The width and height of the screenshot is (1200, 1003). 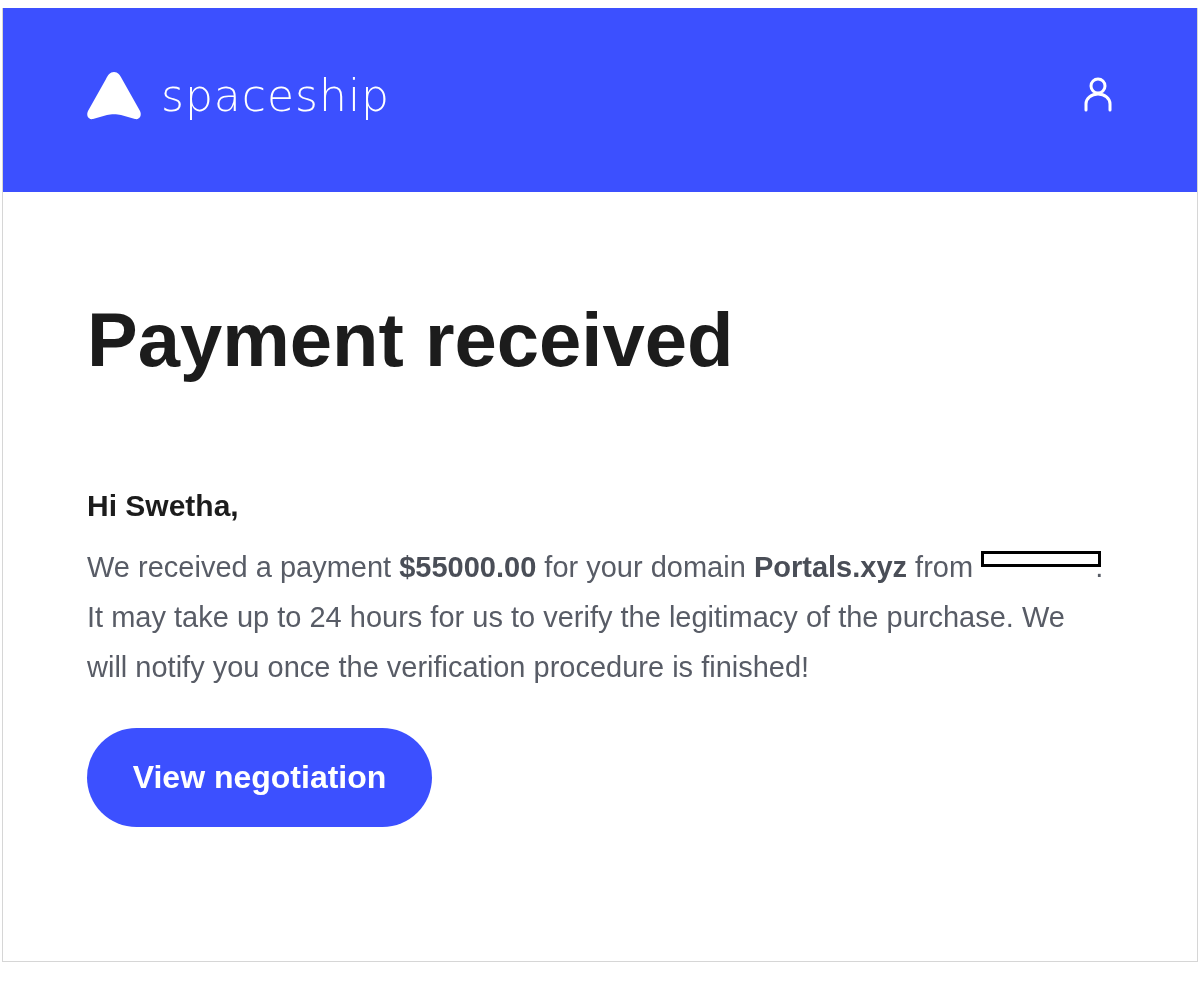 What do you see at coordinates (163, 506) in the screenshot?
I see `greeting: Hi Swetha,` at bounding box center [163, 506].